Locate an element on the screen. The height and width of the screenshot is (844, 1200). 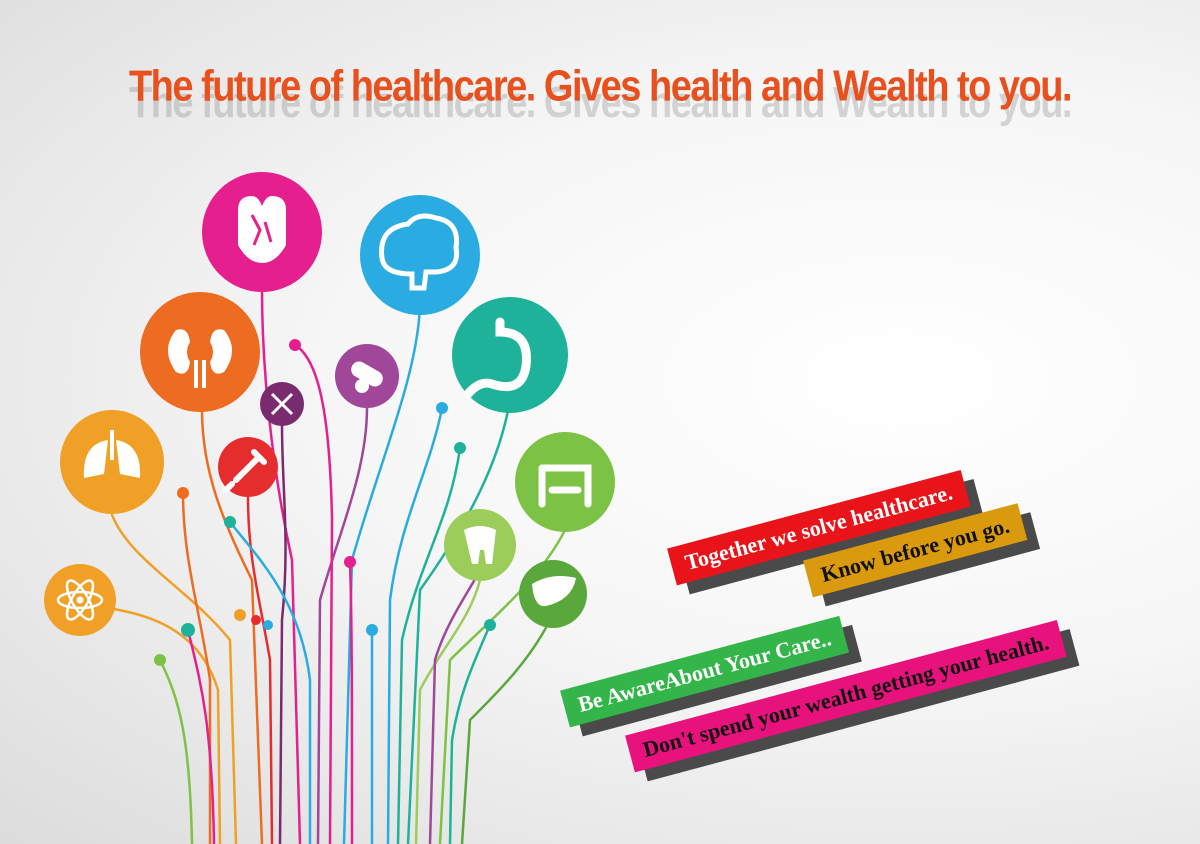
stem-lungs is located at coordinates (174, 678).